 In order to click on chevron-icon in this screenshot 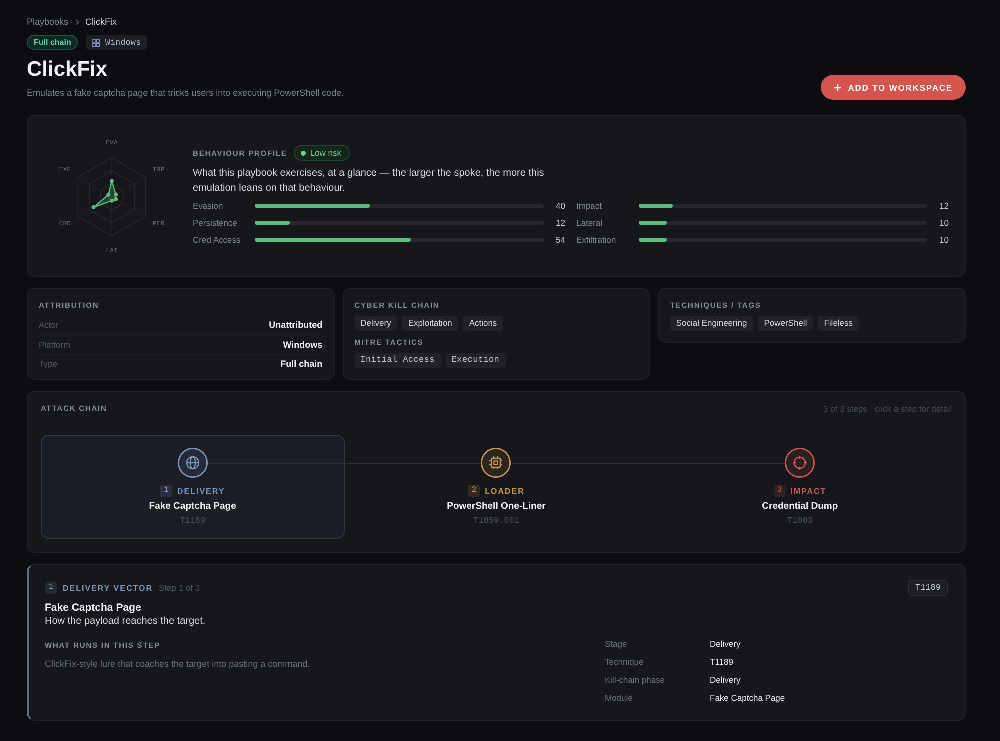, I will do `click(77, 22)`.